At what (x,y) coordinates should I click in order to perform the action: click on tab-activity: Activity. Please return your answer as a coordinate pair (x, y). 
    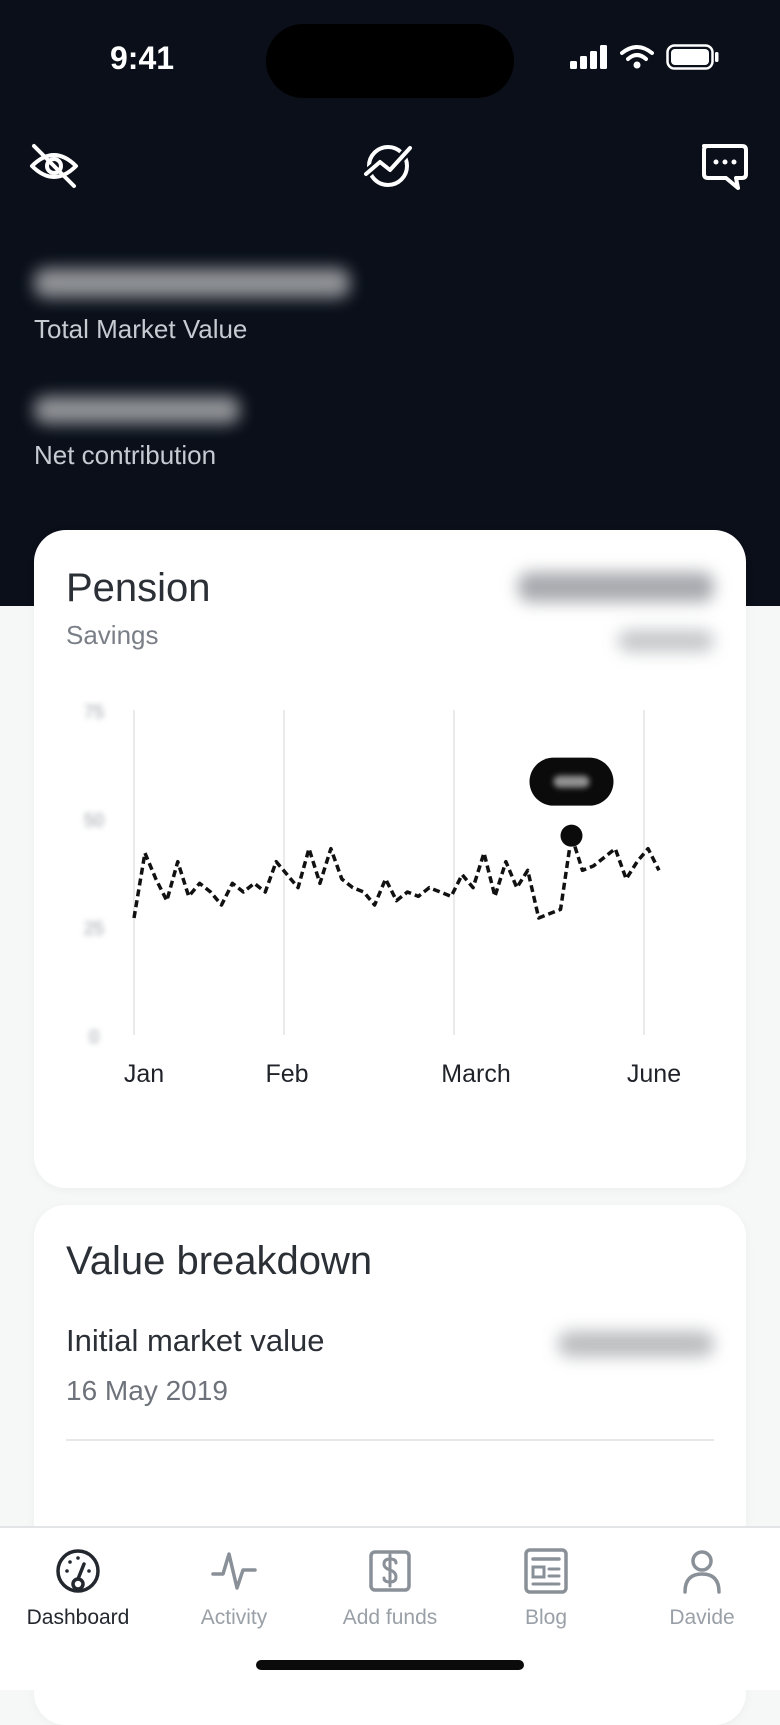
    Looking at the image, I should click on (234, 1588).